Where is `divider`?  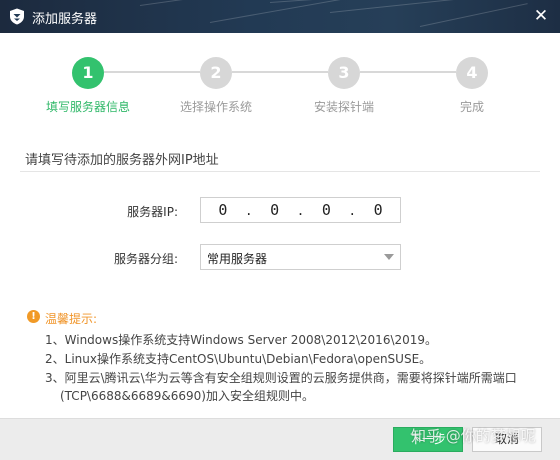
divider is located at coordinates (280, 171).